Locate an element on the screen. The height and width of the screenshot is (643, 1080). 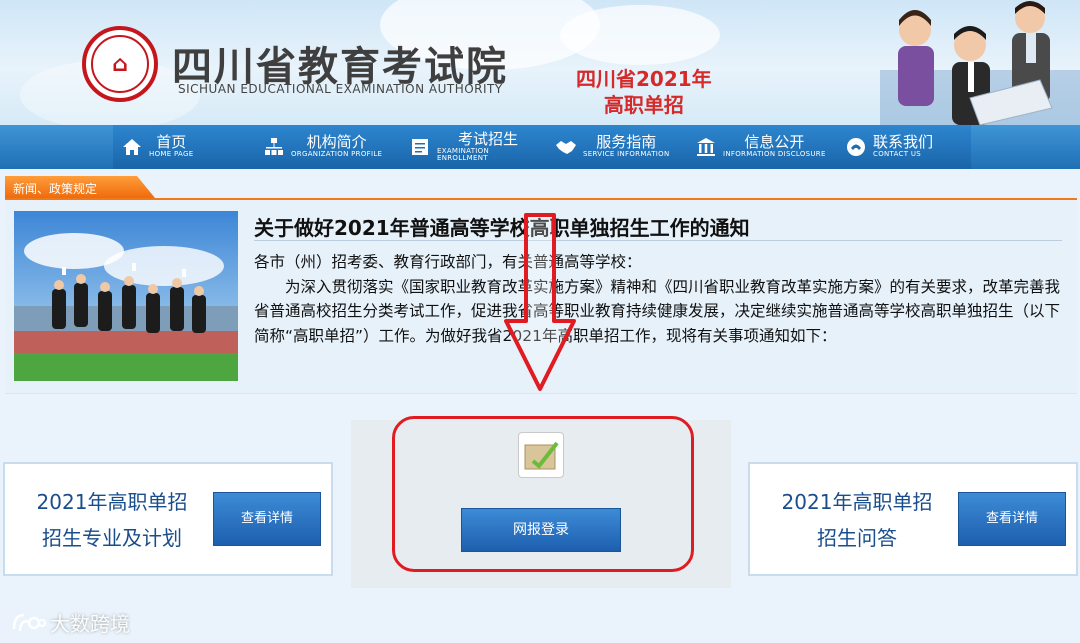
card-faq: 2021年高职单招 招生问答 查看详情 is located at coordinates (913, 519).